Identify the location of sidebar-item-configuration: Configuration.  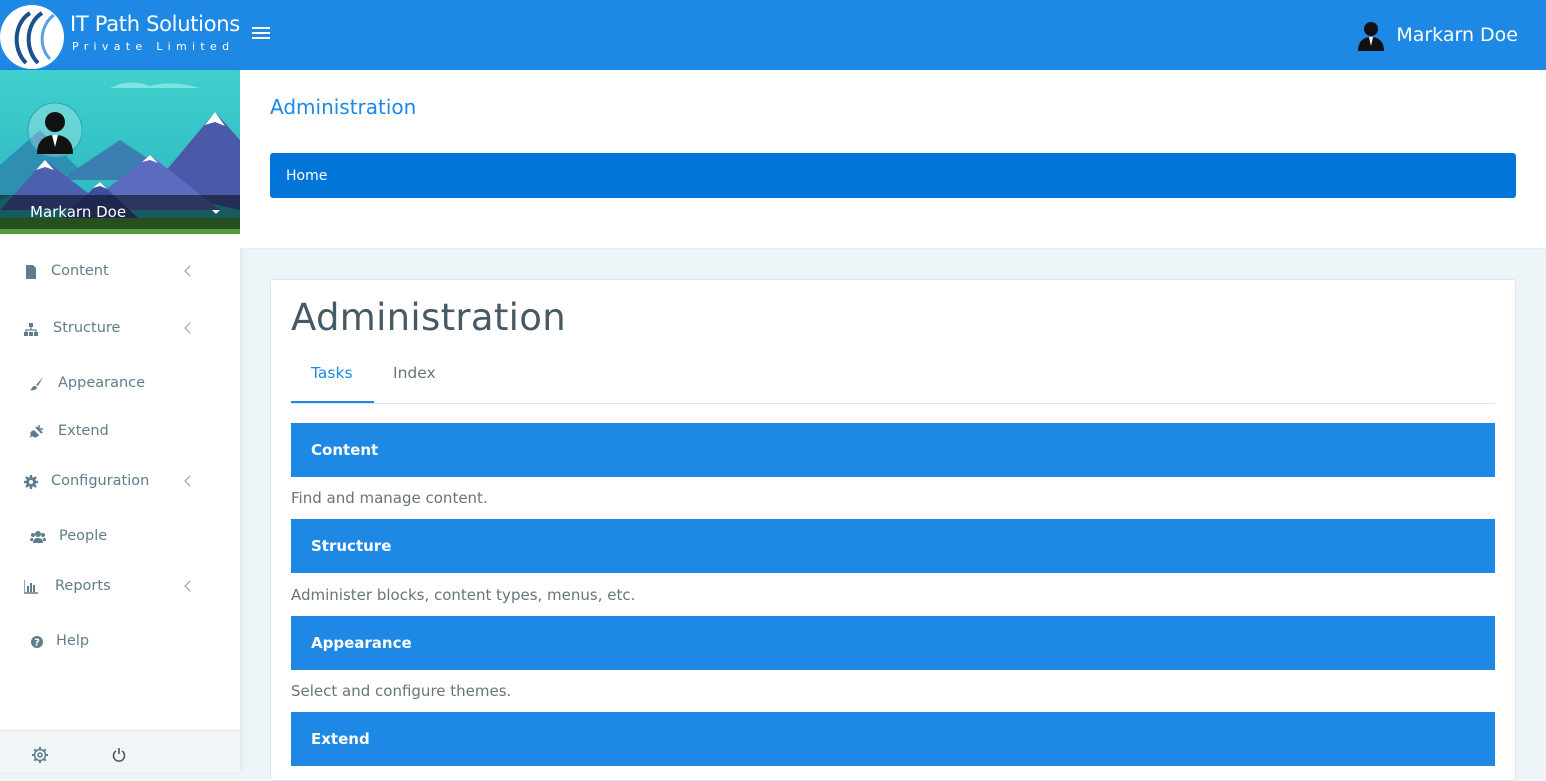
(120, 482).